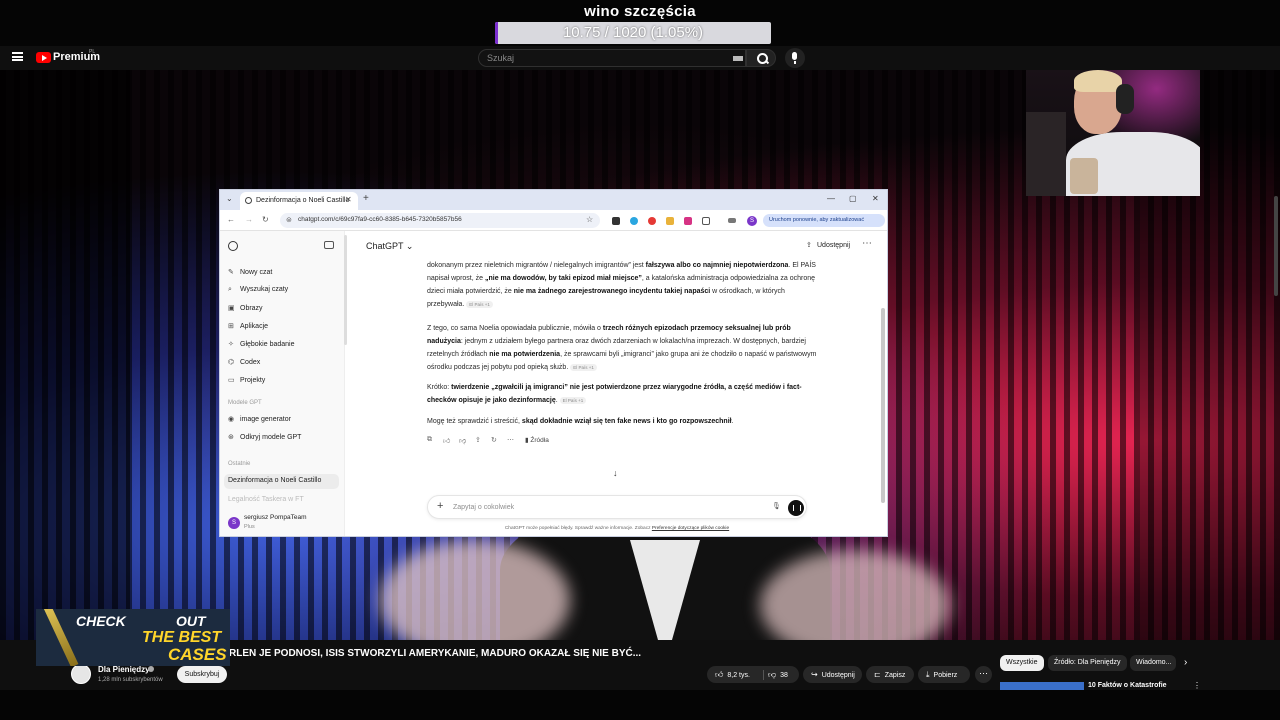 This screenshot has height=720, width=1280. I want to click on sidebar-chat-item: Legalność Taskera w FT, so click(266, 499).